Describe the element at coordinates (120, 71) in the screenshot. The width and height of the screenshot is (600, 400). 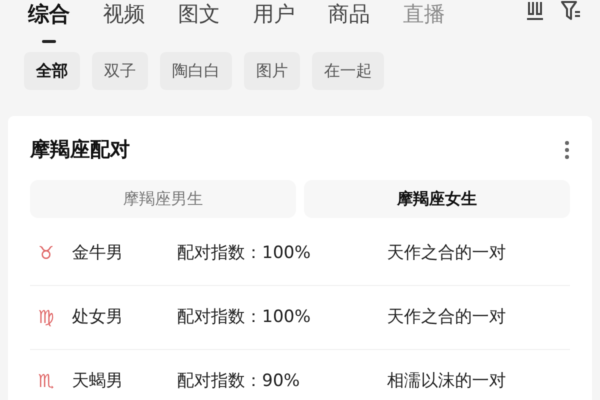
I see `filter-chip: 双子` at that location.